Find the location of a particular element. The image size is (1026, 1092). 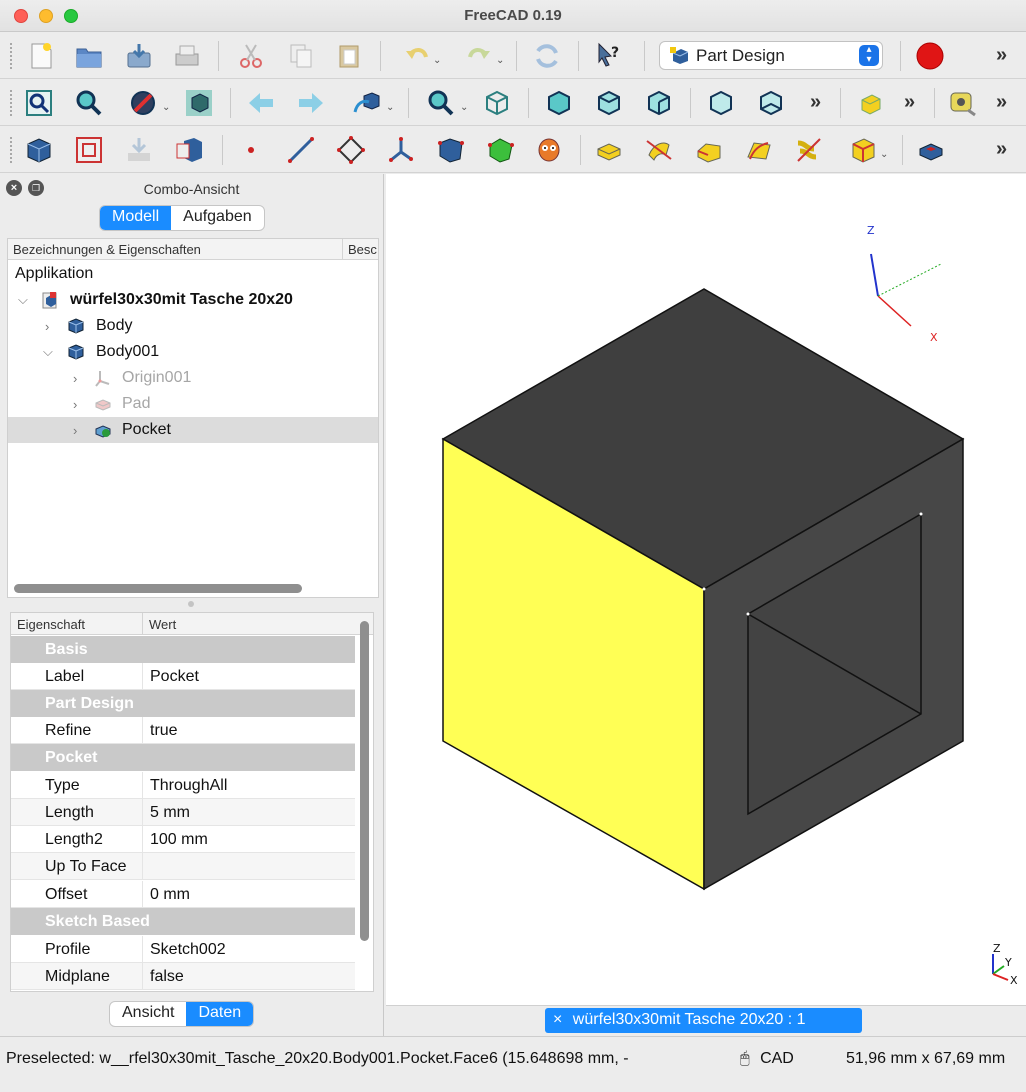

property-value is located at coordinates (146, 866).